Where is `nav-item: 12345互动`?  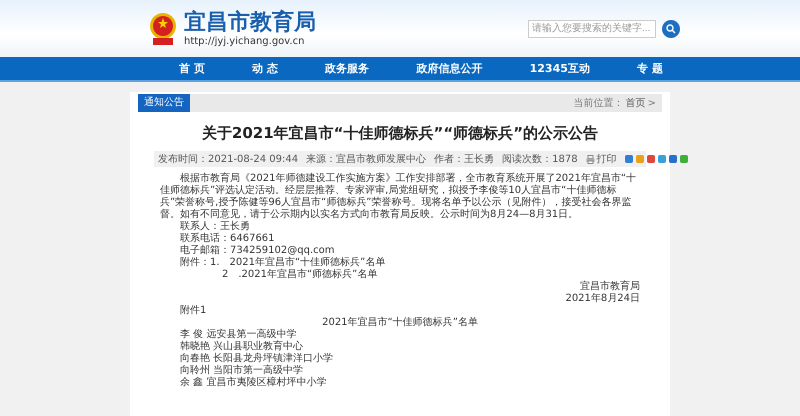 nav-item: 12345互动 is located at coordinates (560, 68).